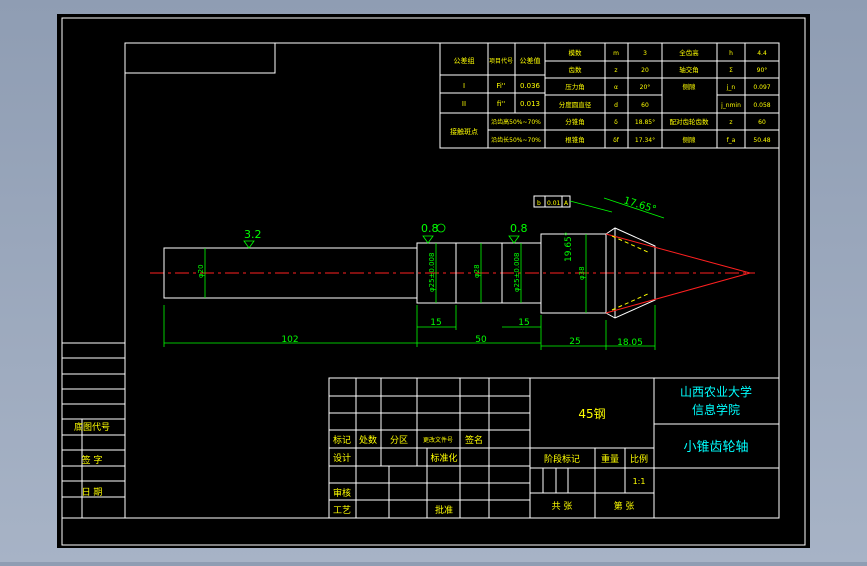  Describe the element at coordinates (591, 414) in the screenshot. I see `tb-material: 45钢` at that location.